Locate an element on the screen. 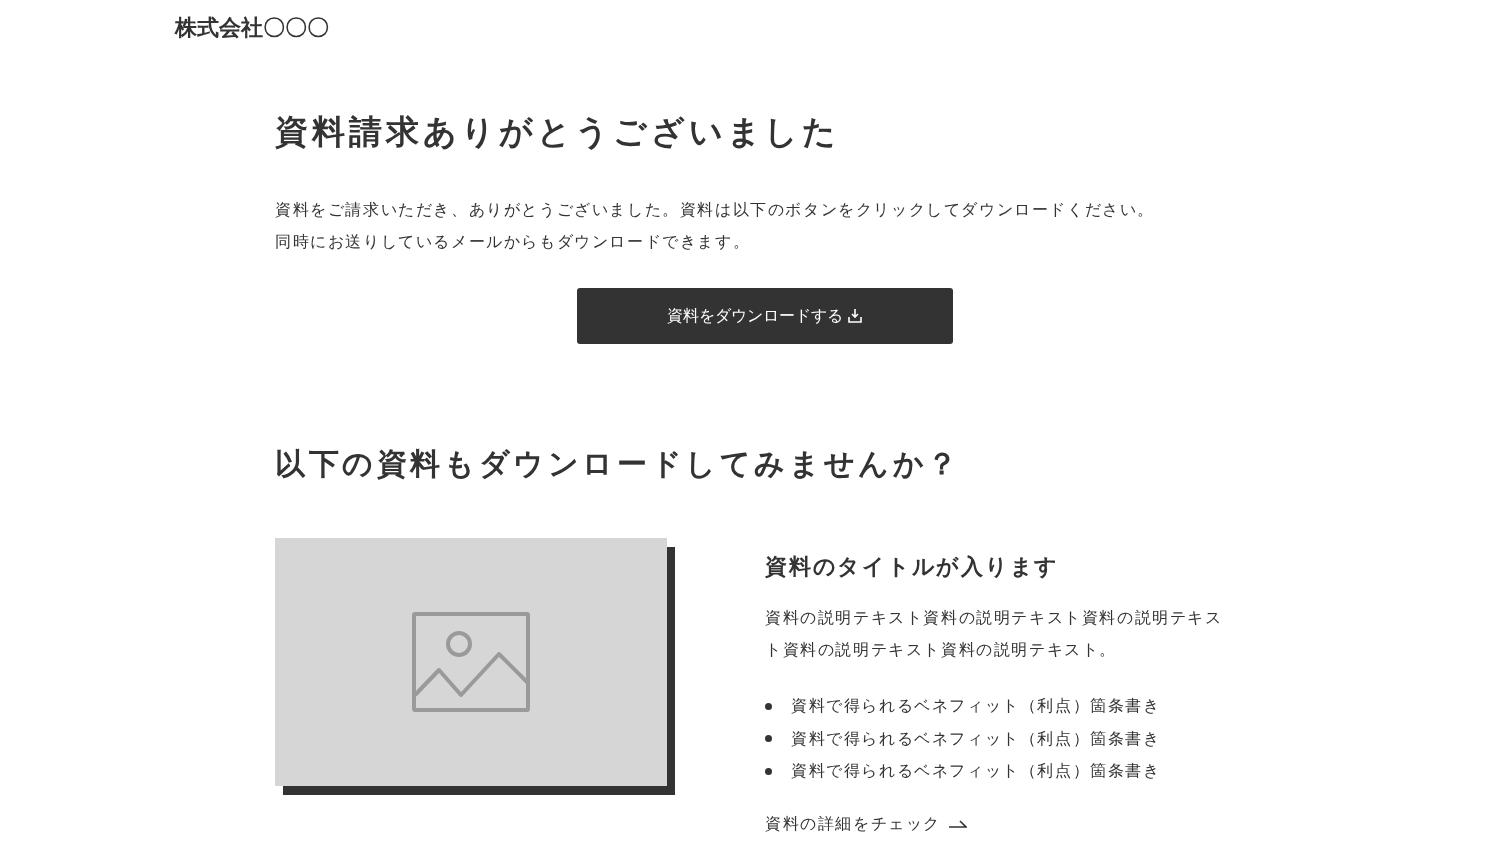 This screenshot has height=848, width=1490. thanks-message: 同時にお送りしているメールからもダウンロードできます。 is located at coordinates (513, 242).